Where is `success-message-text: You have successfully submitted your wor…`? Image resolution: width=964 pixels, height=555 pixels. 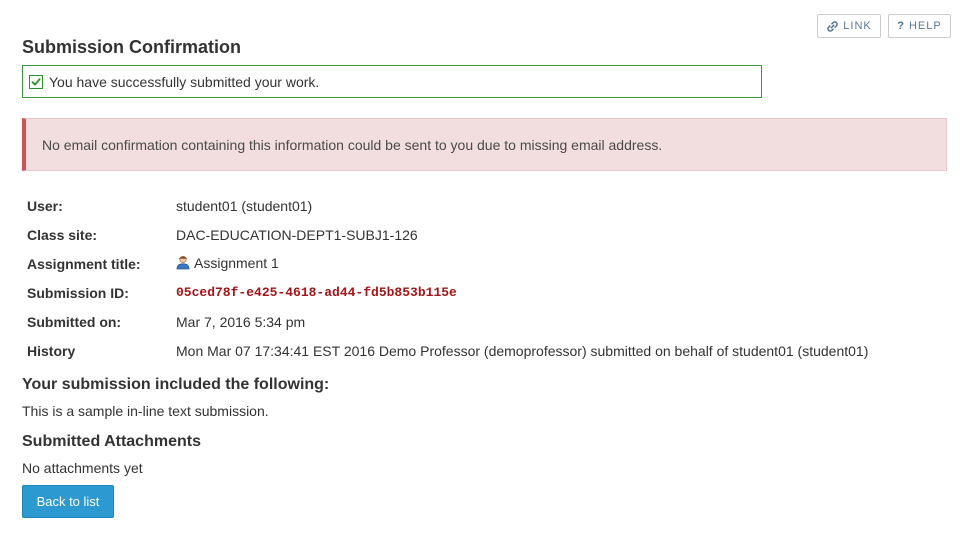
success-message-text: You have successfully submitted your wor… is located at coordinates (184, 81).